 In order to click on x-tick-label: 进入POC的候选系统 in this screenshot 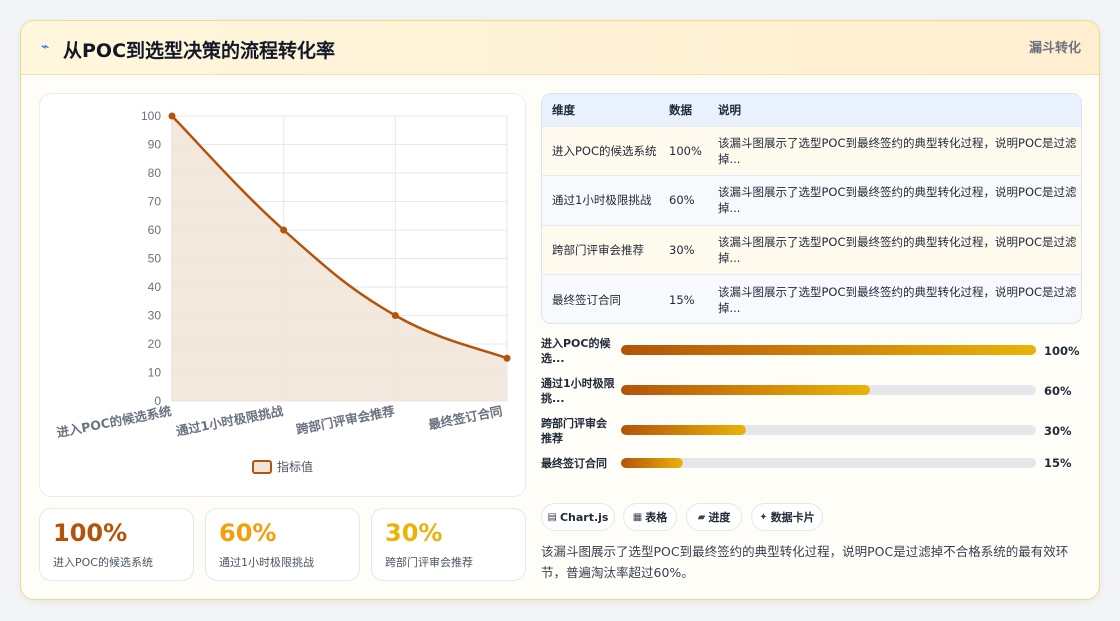, I will do `click(114, 421)`.